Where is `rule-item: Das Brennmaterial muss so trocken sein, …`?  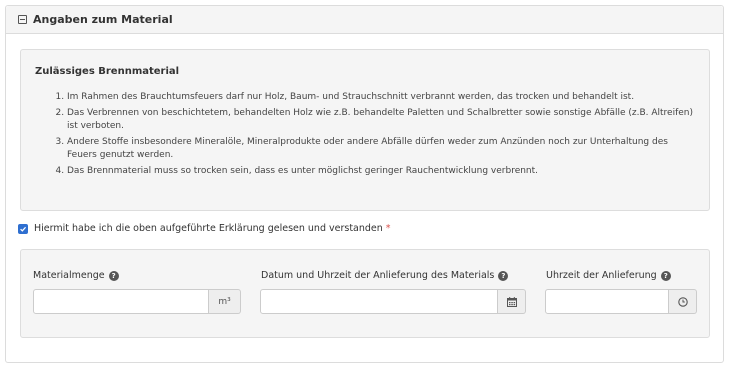
rule-item: Das Brennmaterial muss so trocken sein, … is located at coordinates (381, 171).